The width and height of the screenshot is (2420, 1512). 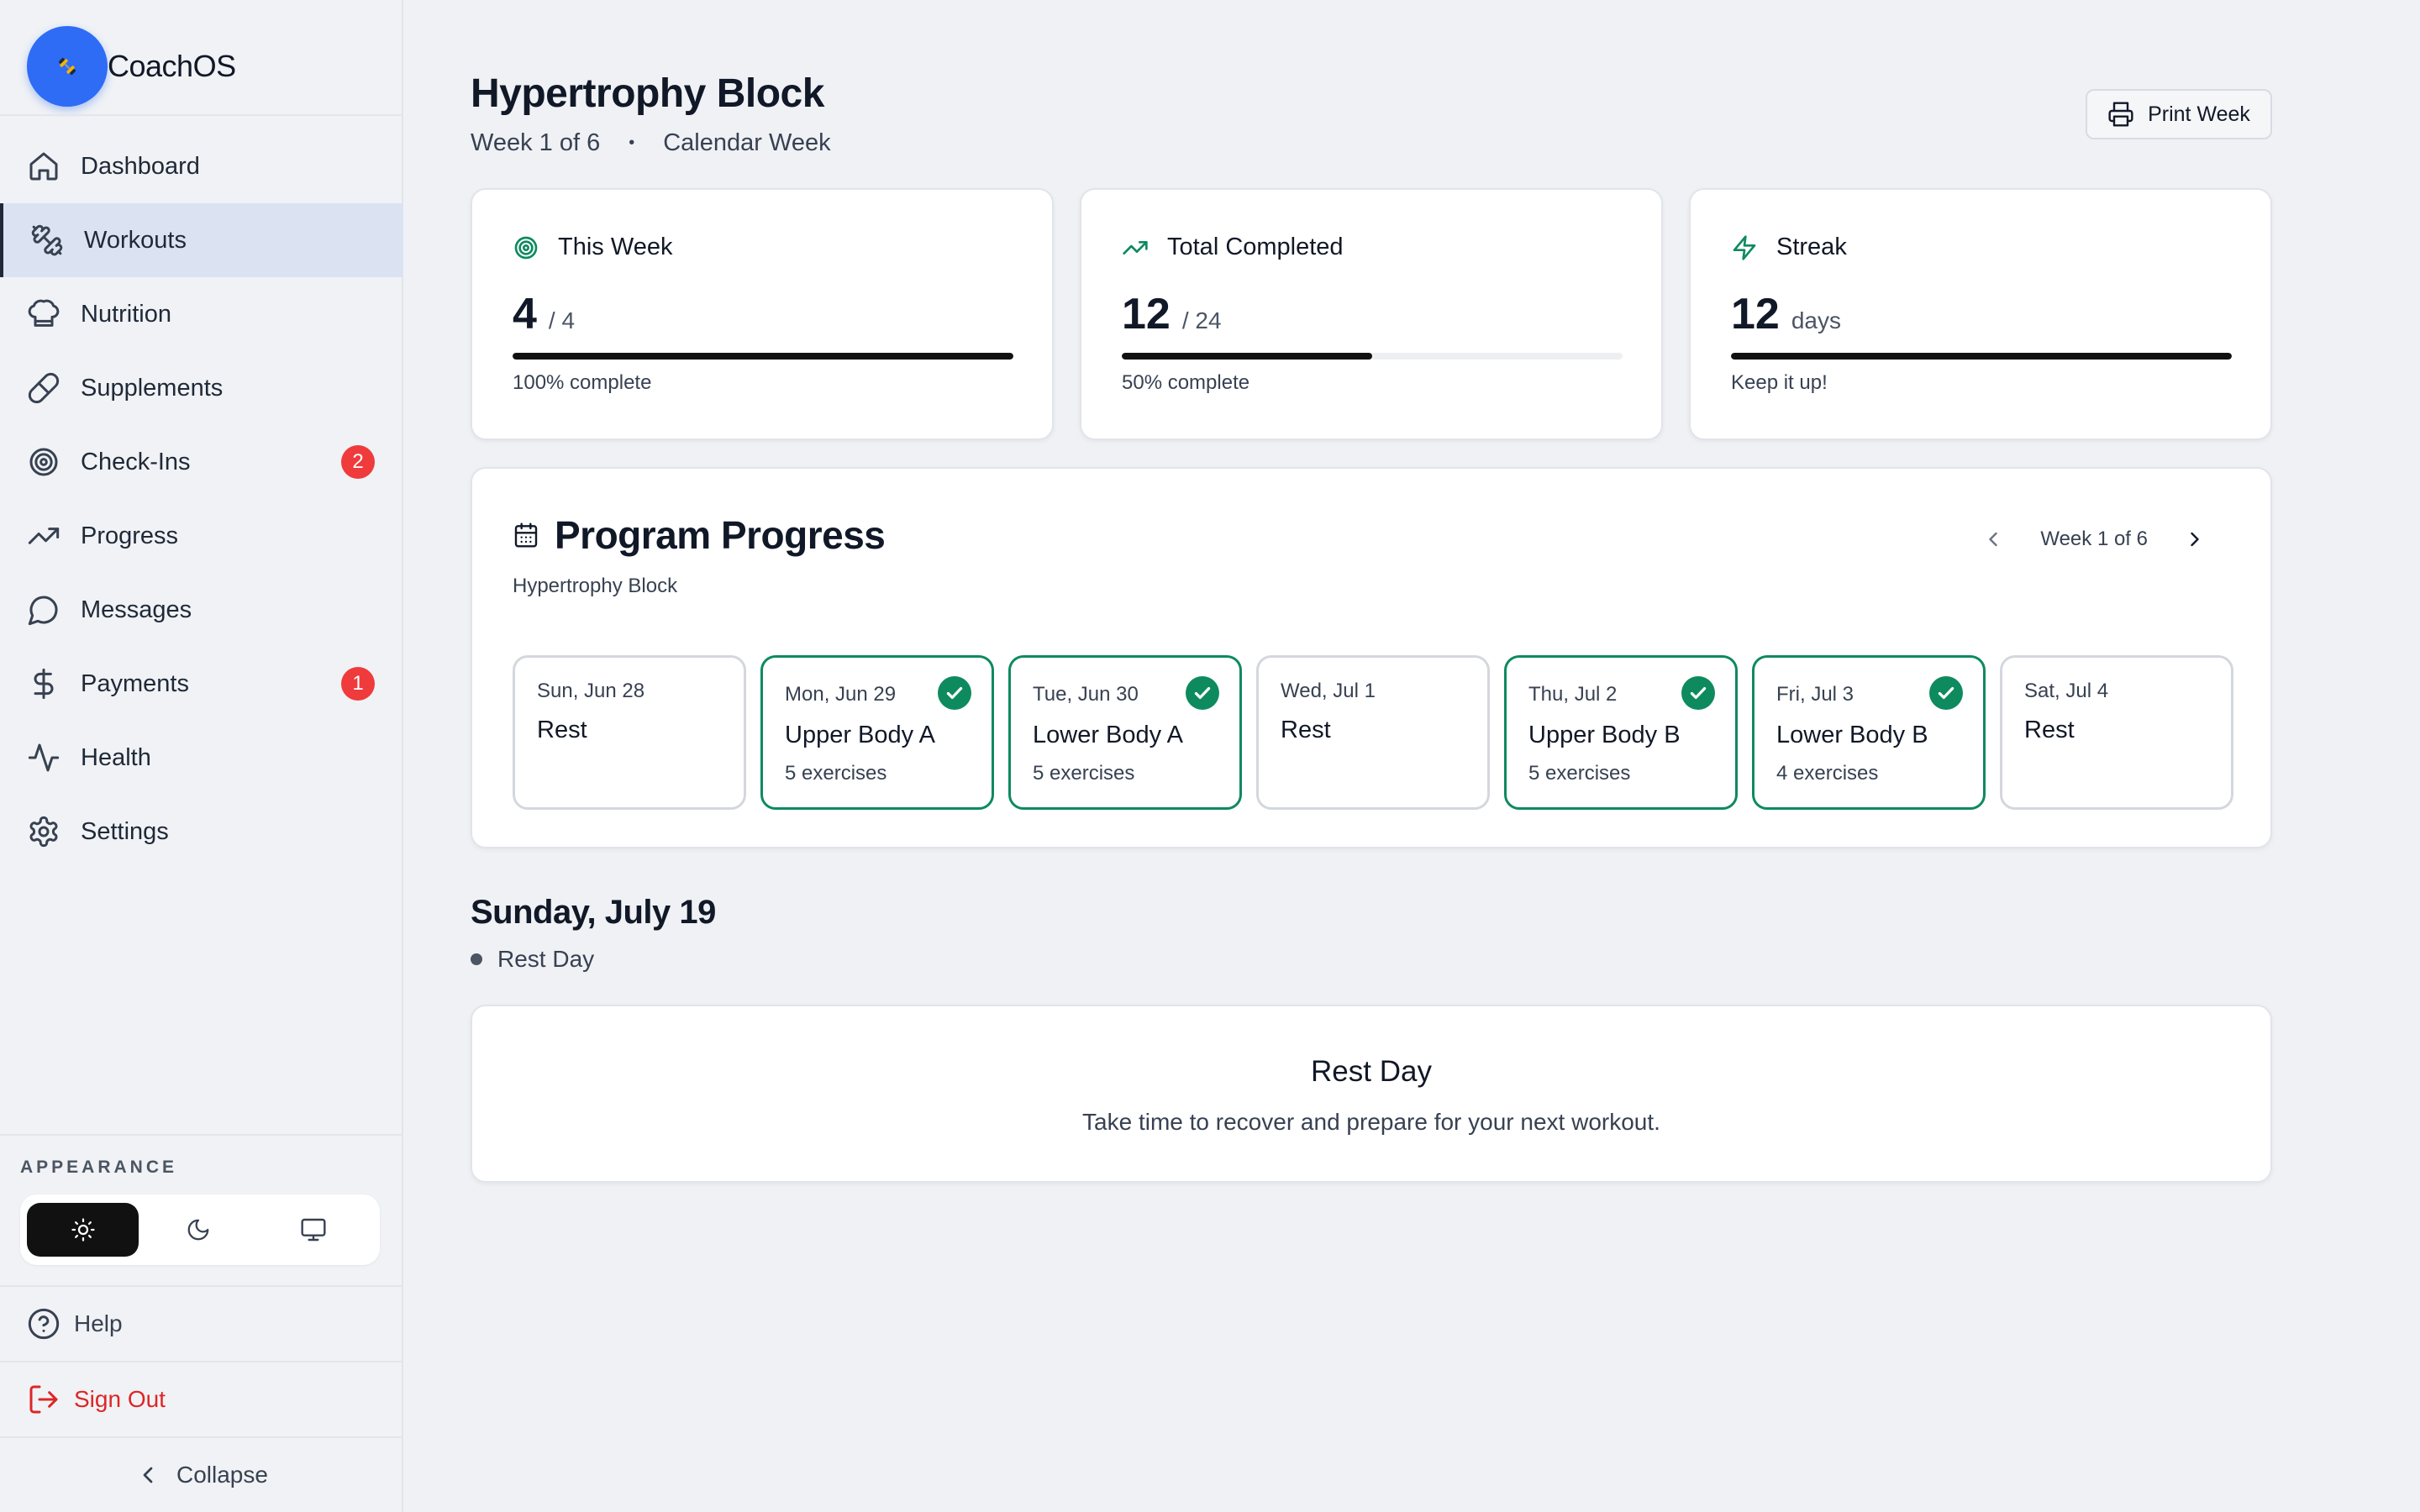 I want to click on sidebar-item-supplements: Supplements, so click(x=202, y=388).